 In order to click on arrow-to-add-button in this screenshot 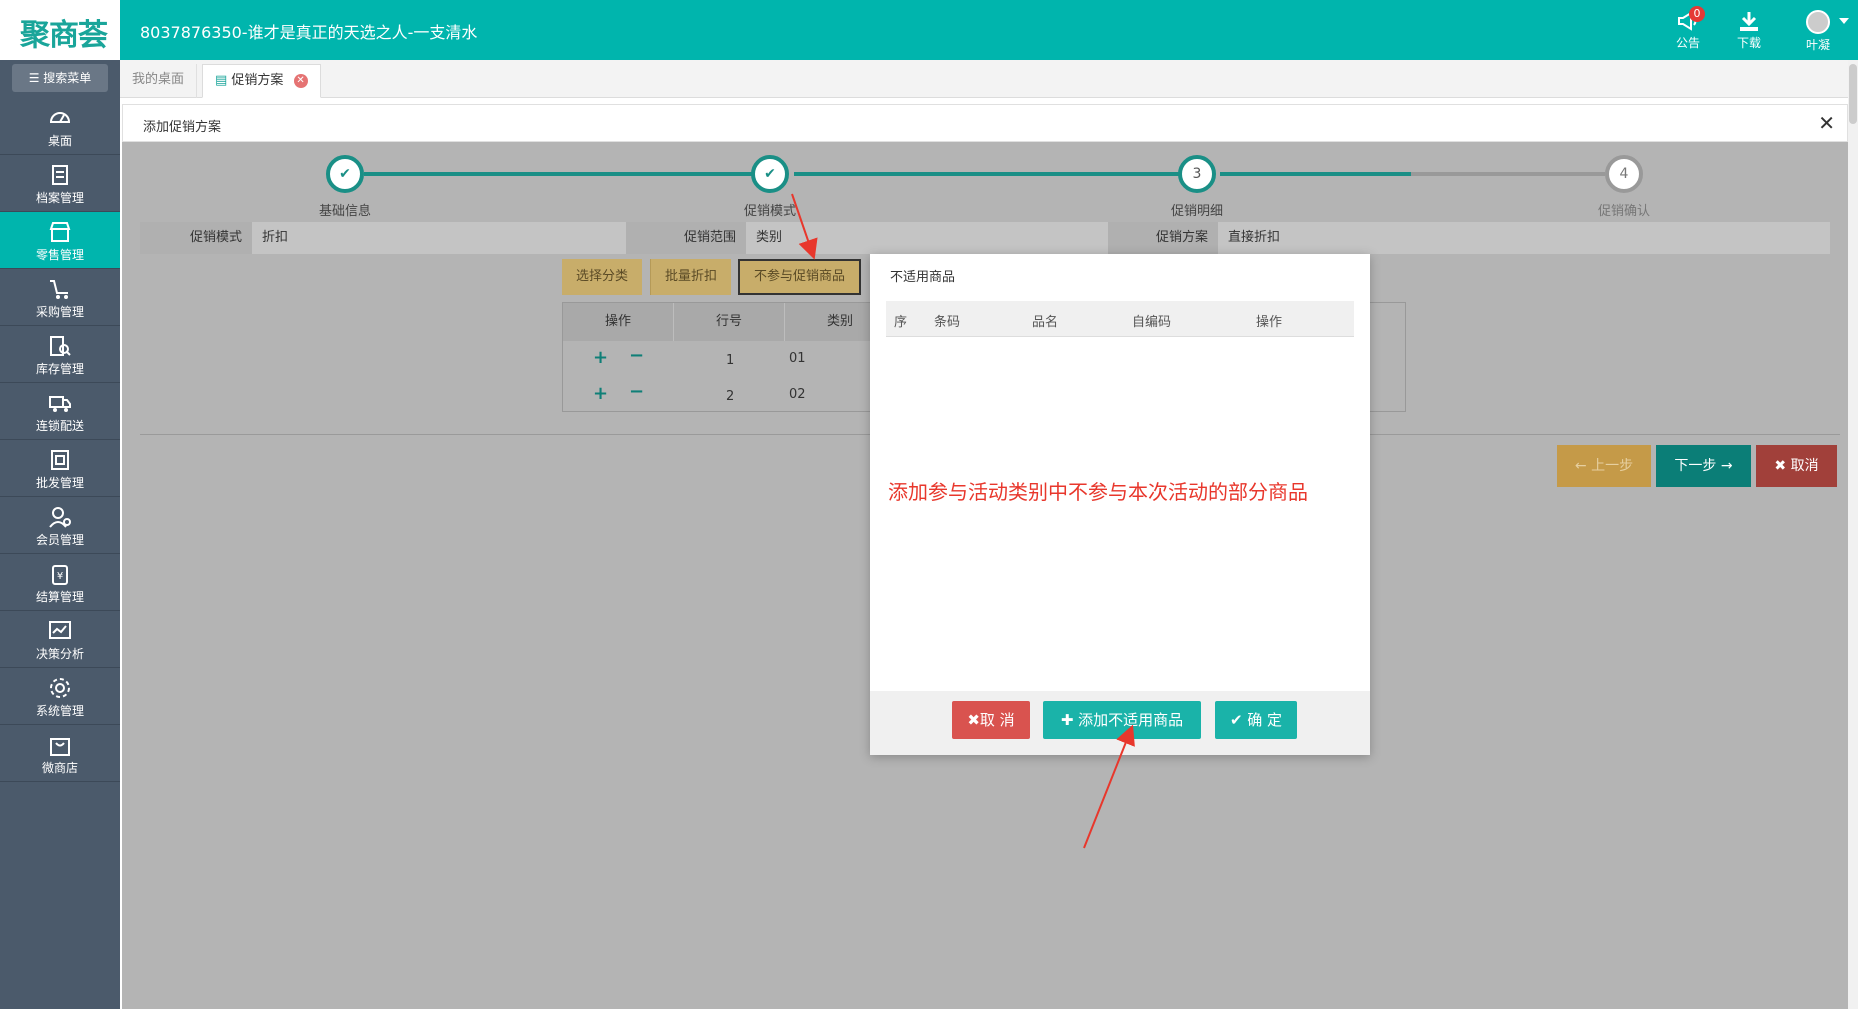, I will do `click(1109, 786)`.